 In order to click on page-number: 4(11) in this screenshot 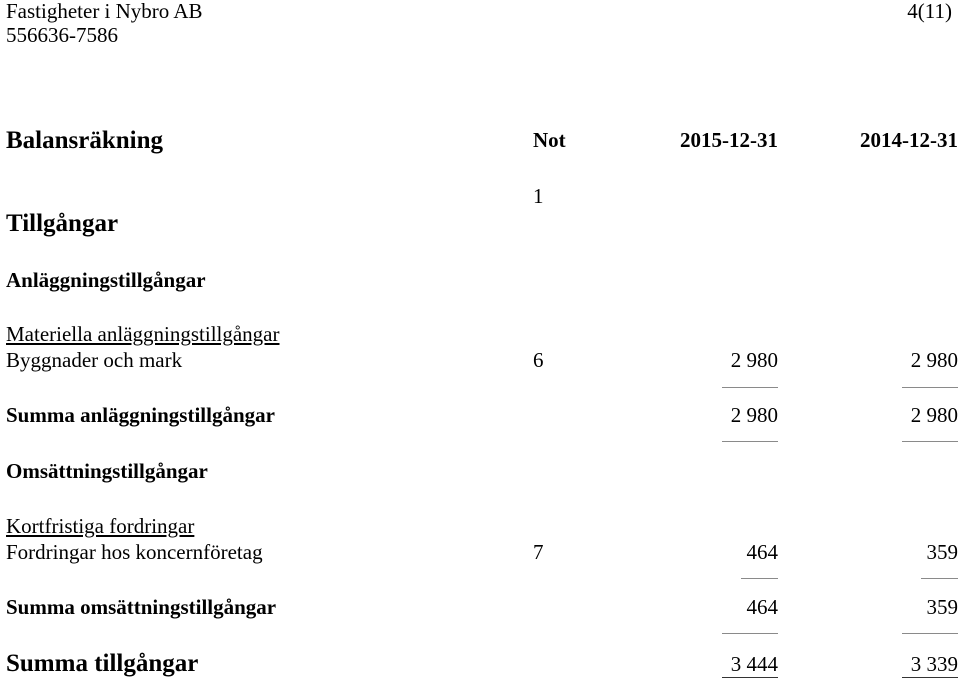, I will do `click(929, 11)`.